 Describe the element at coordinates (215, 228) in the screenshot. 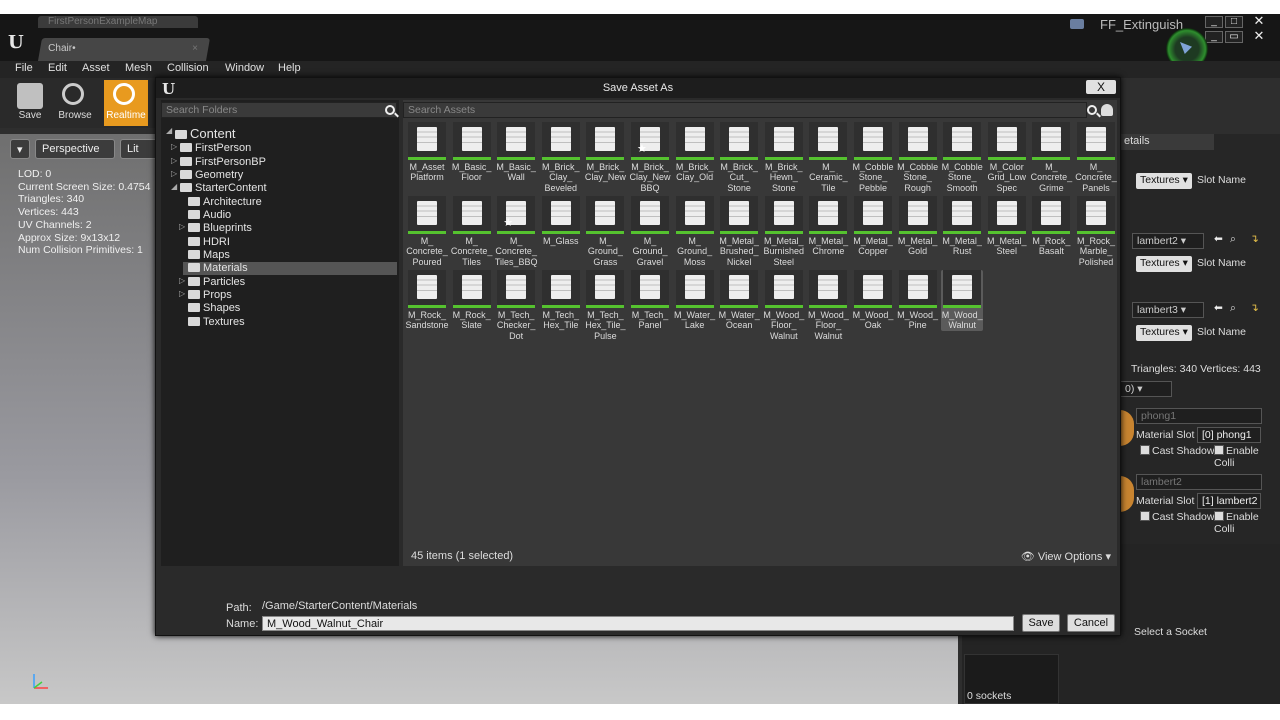

I see `tree-blueprints: ▷ Blueprints` at that location.